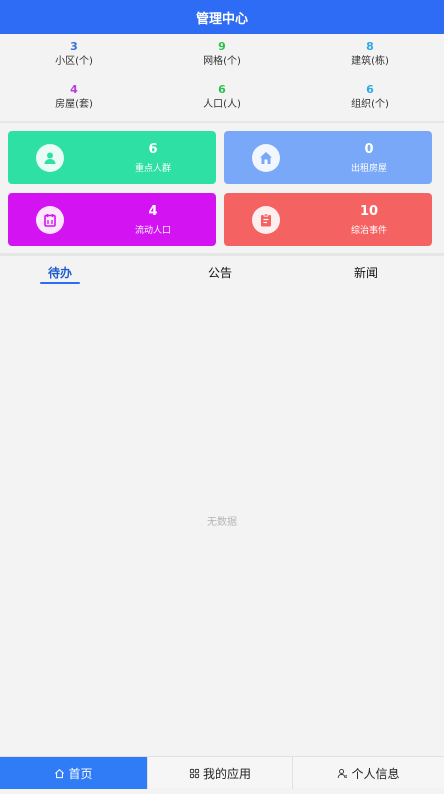 Image resolution: width=444 pixels, height=794 pixels. What do you see at coordinates (328, 219) in the screenshot?
I see `card-governance-events: 10 综治事件` at bounding box center [328, 219].